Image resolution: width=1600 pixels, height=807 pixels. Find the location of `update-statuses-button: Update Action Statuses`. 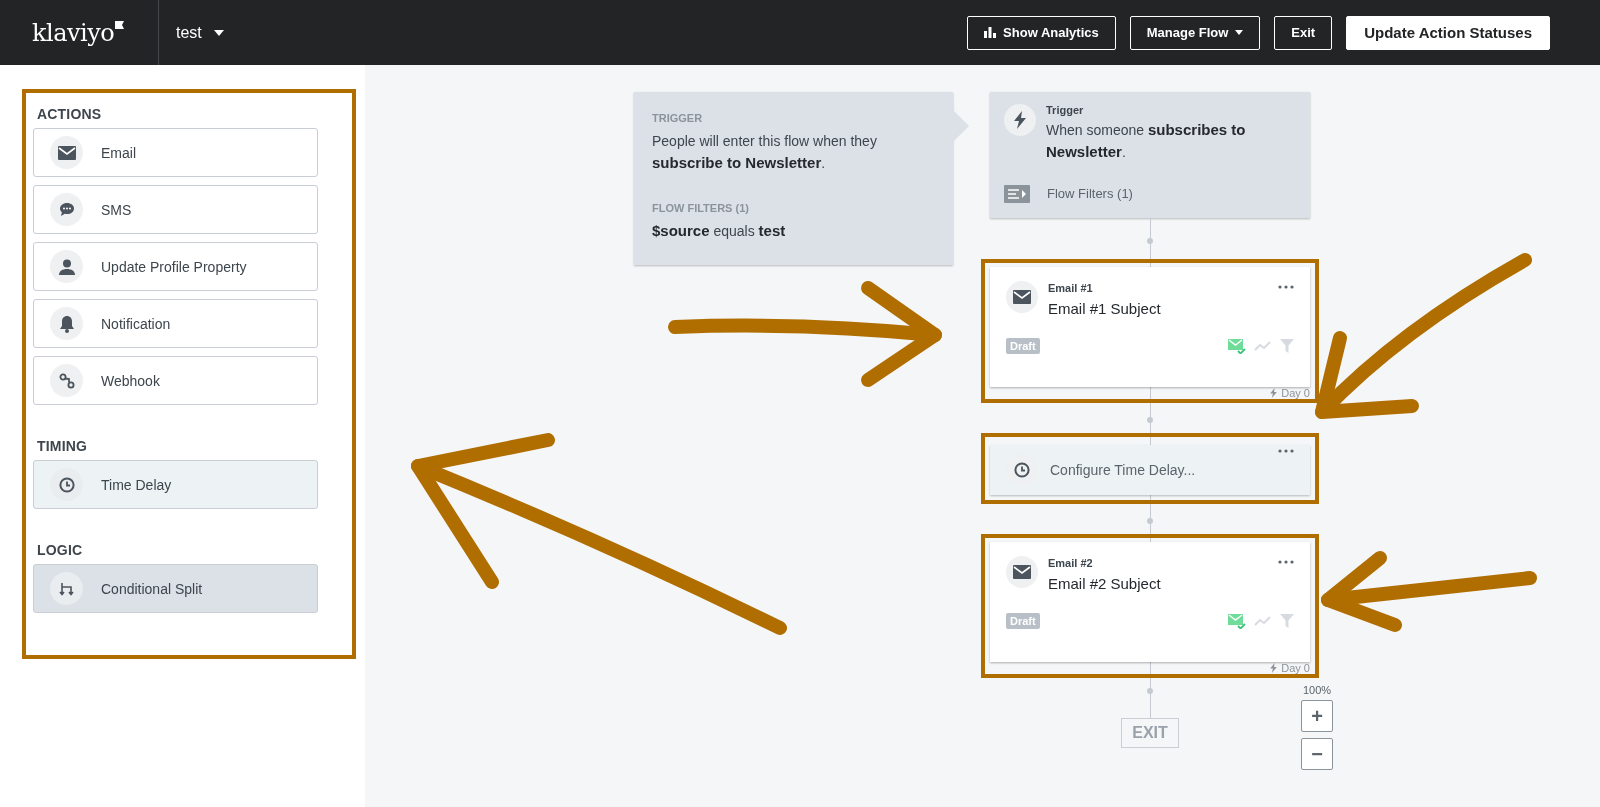

update-statuses-button: Update Action Statuses is located at coordinates (1448, 32).